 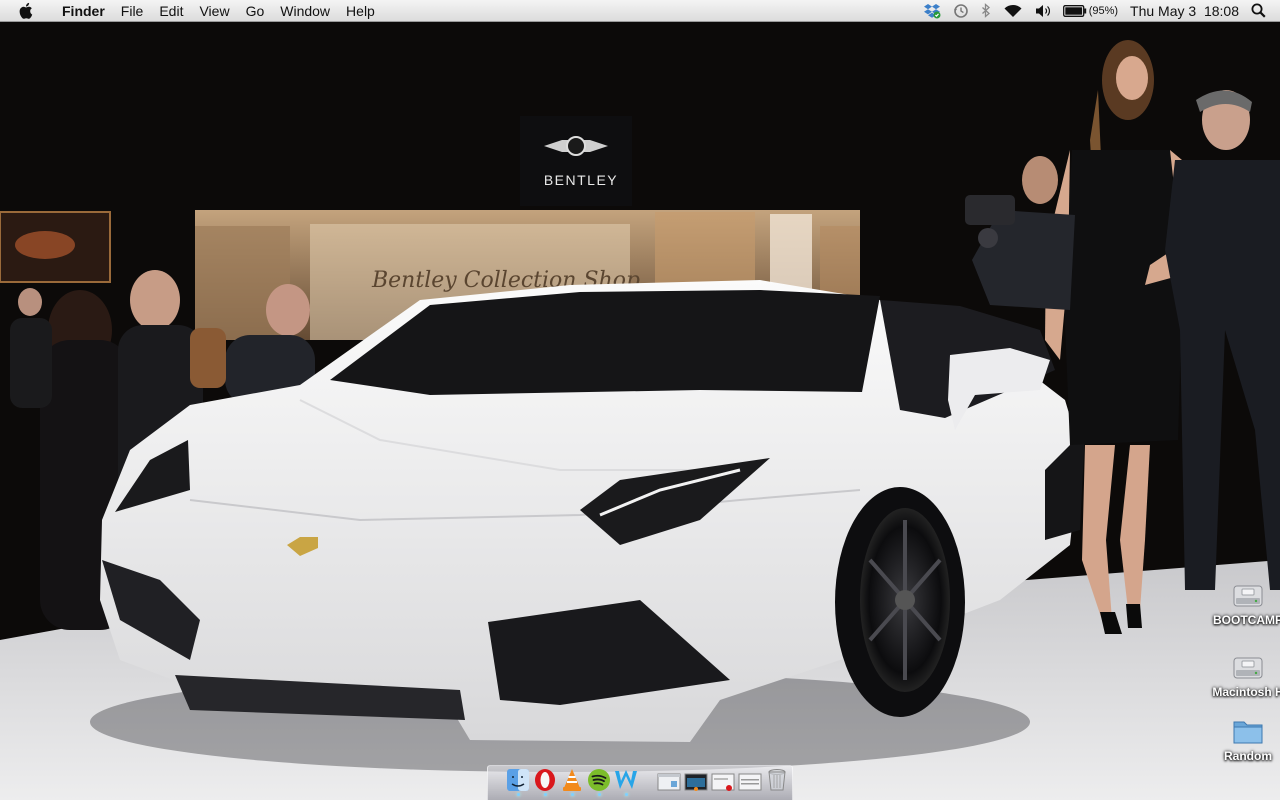 I want to click on bluetooth-button, so click(x=986, y=11).